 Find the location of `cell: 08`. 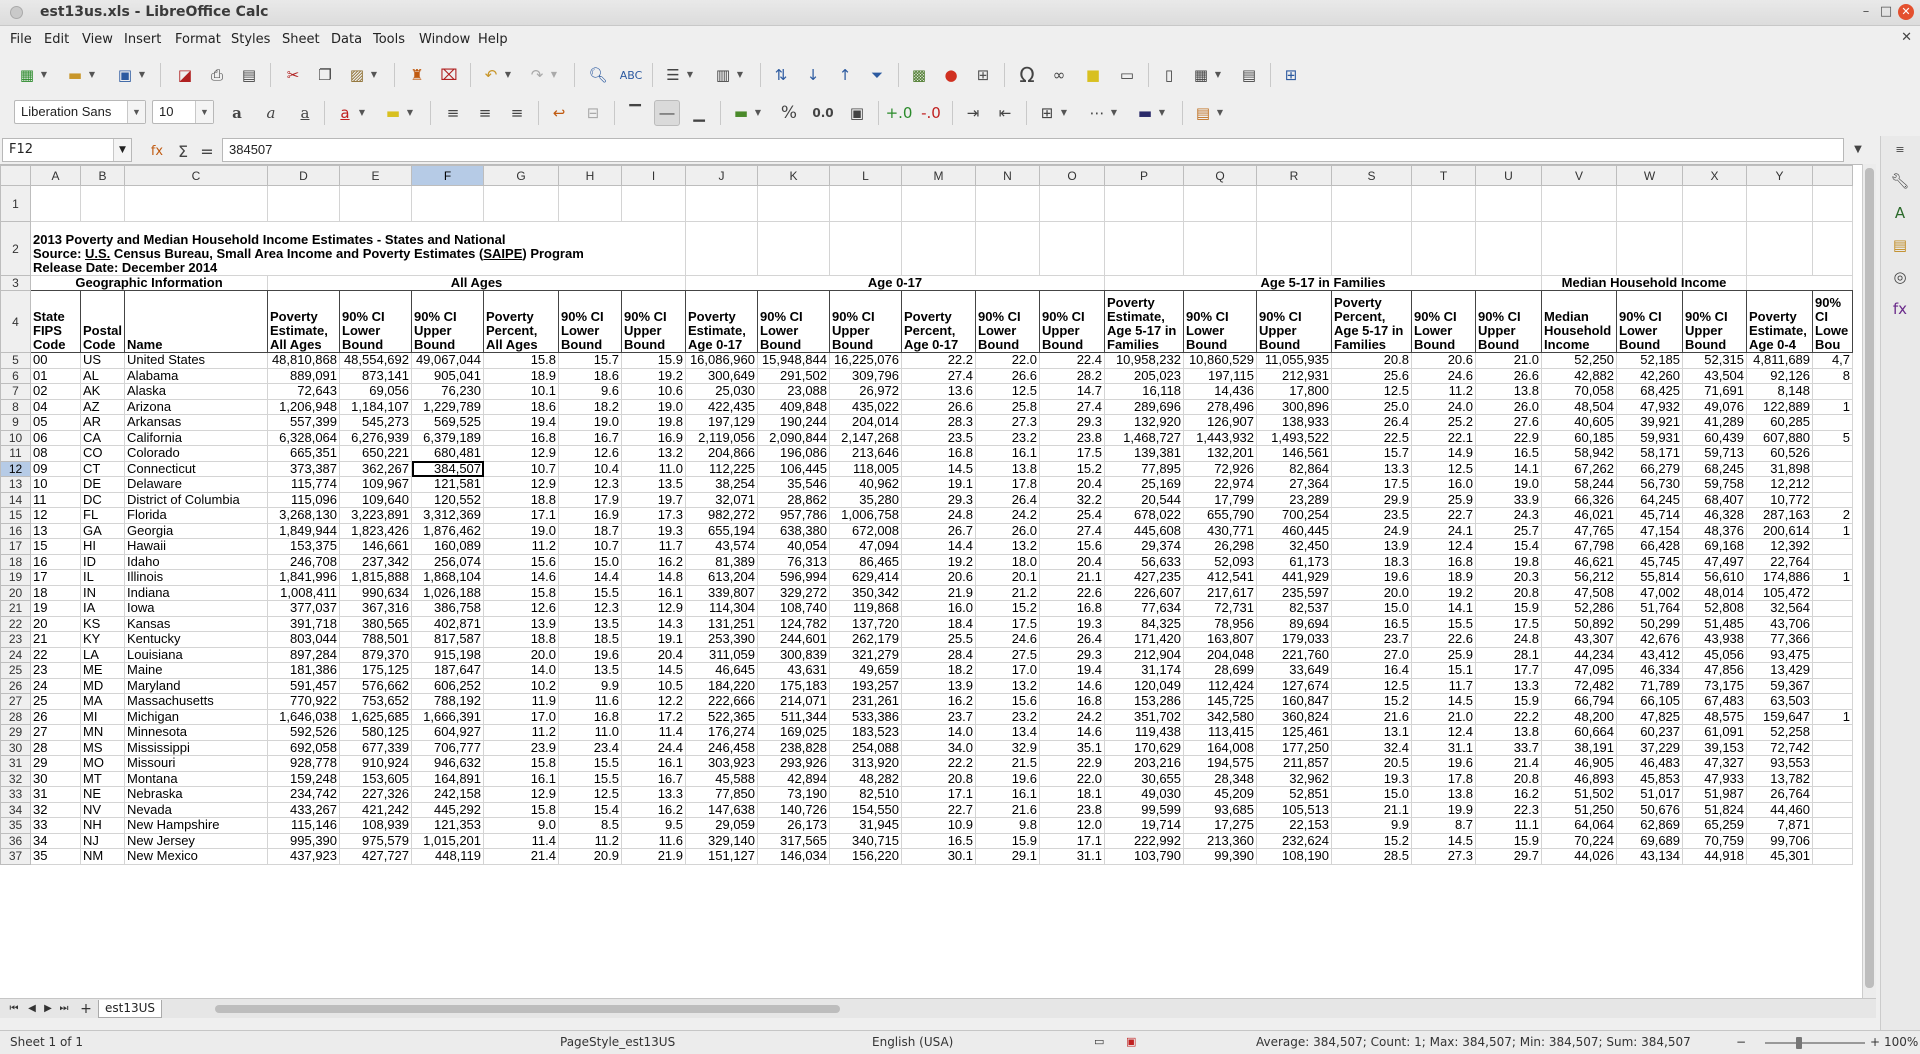

cell: 08 is located at coordinates (55, 453).